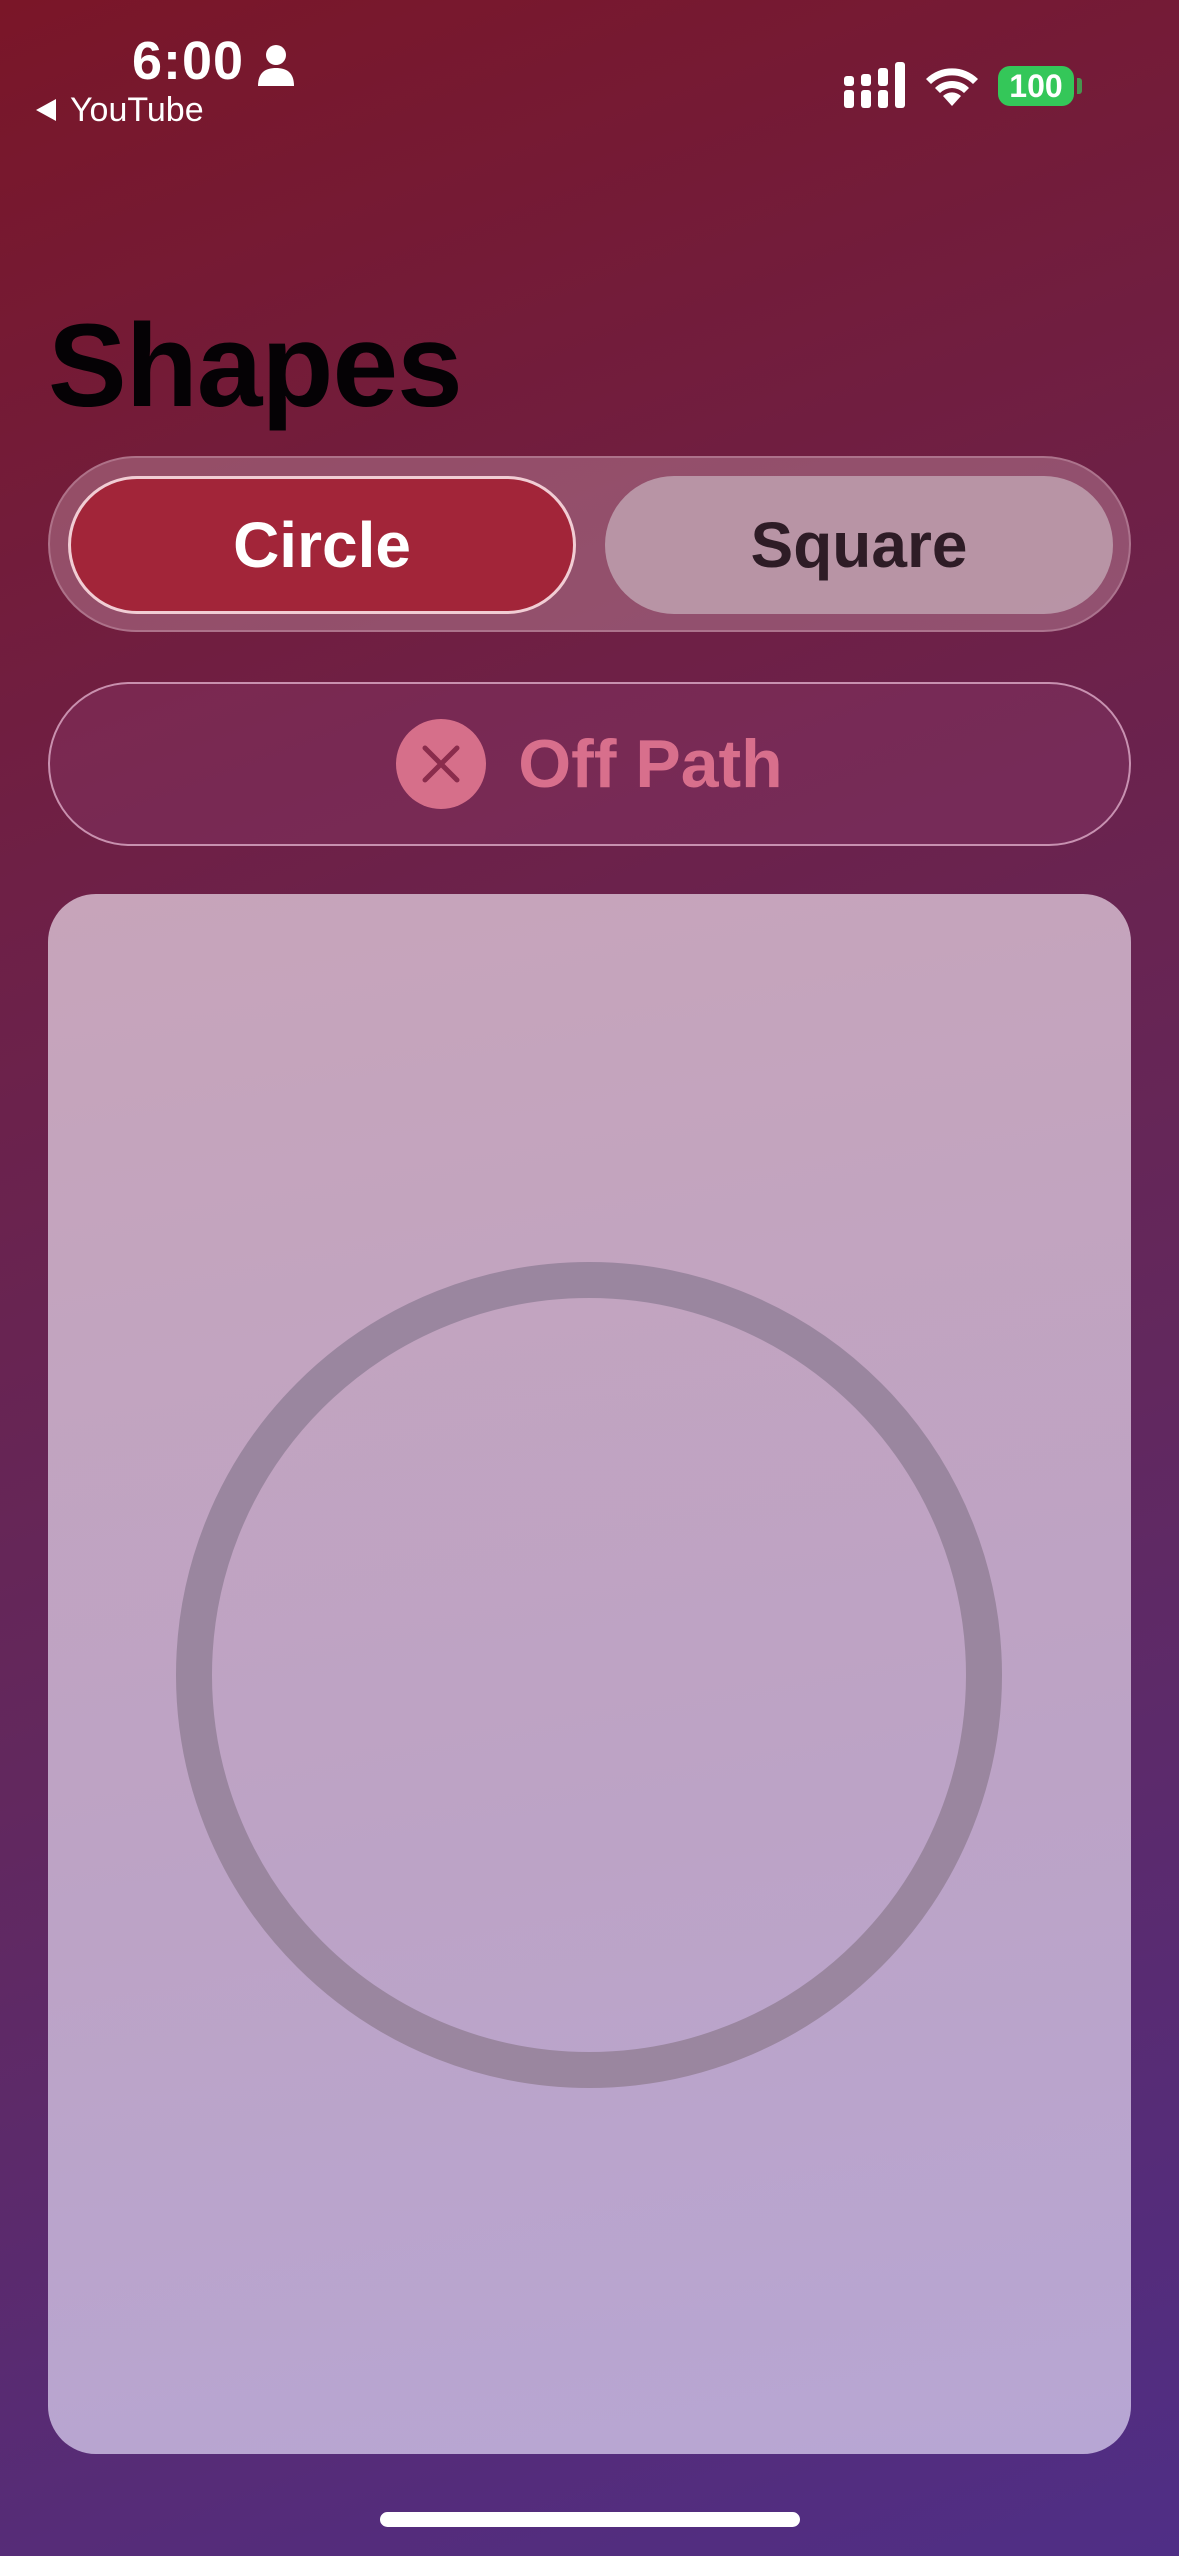 Image resolution: width=1179 pixels, height=2556 pixels. What do you see at coordinates (859, 545) in the screenshot?
I see `segment-square: Square` at bounding box center [859, 545].